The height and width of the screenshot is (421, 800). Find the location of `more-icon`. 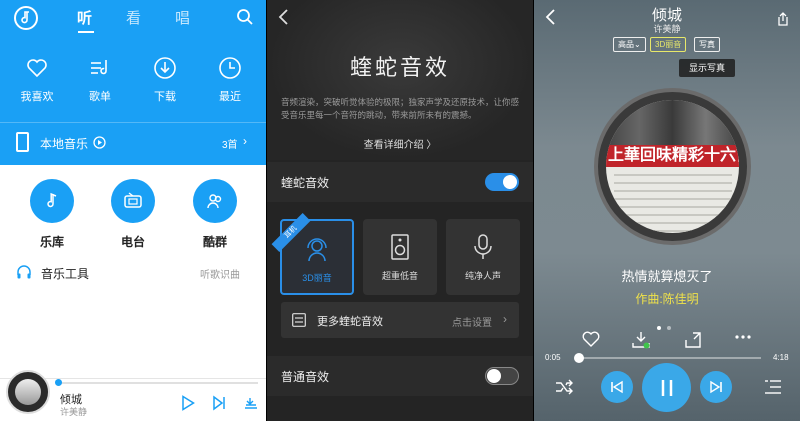

more-icon is located at coordinates (743, 337).